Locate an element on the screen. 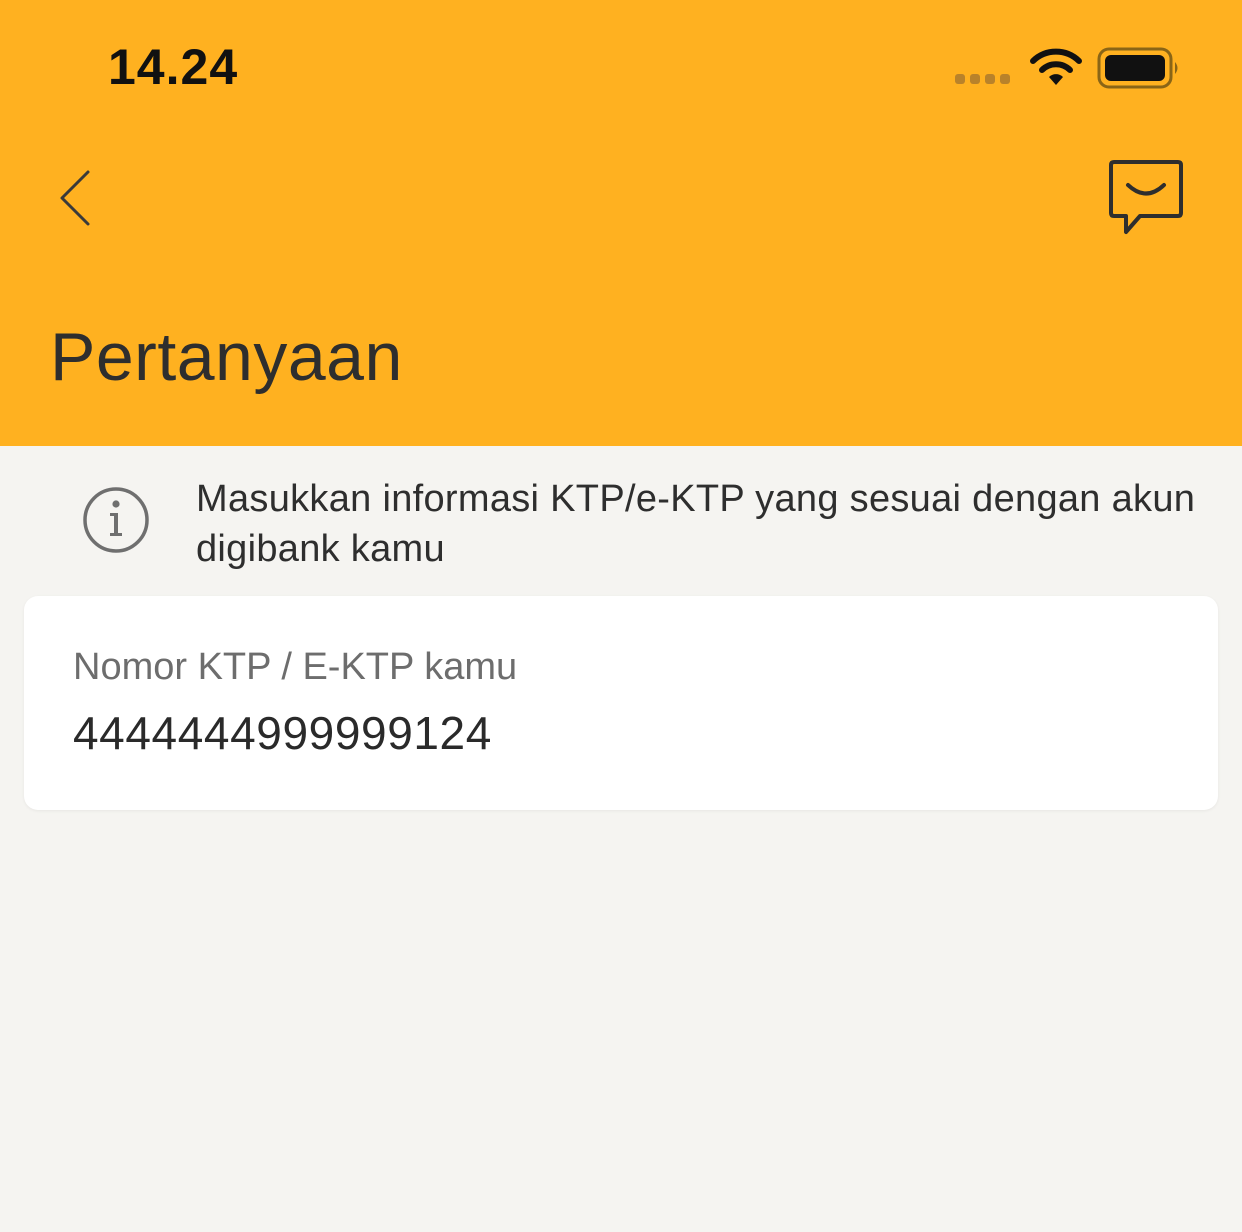 This screenshot has height=1232, width=1242. back-button is located at coordinates (80, 200).